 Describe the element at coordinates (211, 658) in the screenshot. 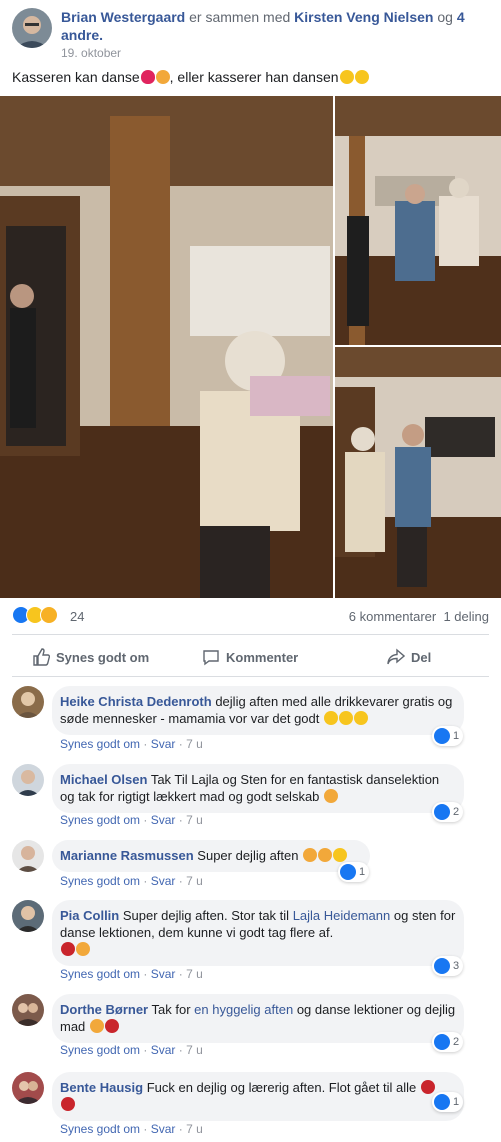

I see `comment-icon` at that location.